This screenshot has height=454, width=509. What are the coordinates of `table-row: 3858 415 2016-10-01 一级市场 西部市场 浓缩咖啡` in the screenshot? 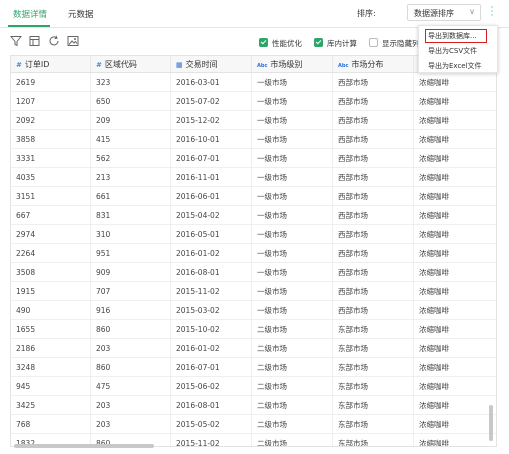 It's located at (253, 139).